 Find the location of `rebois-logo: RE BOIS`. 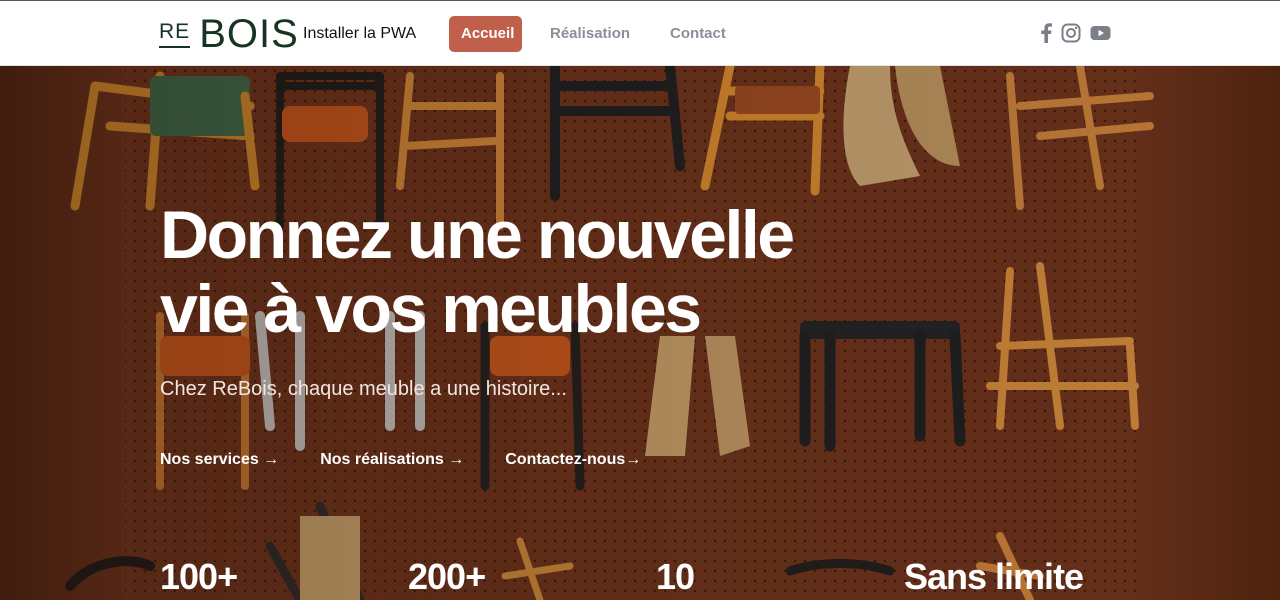

rebois-logo: RE BOIS is located at coordinates (229, 34).